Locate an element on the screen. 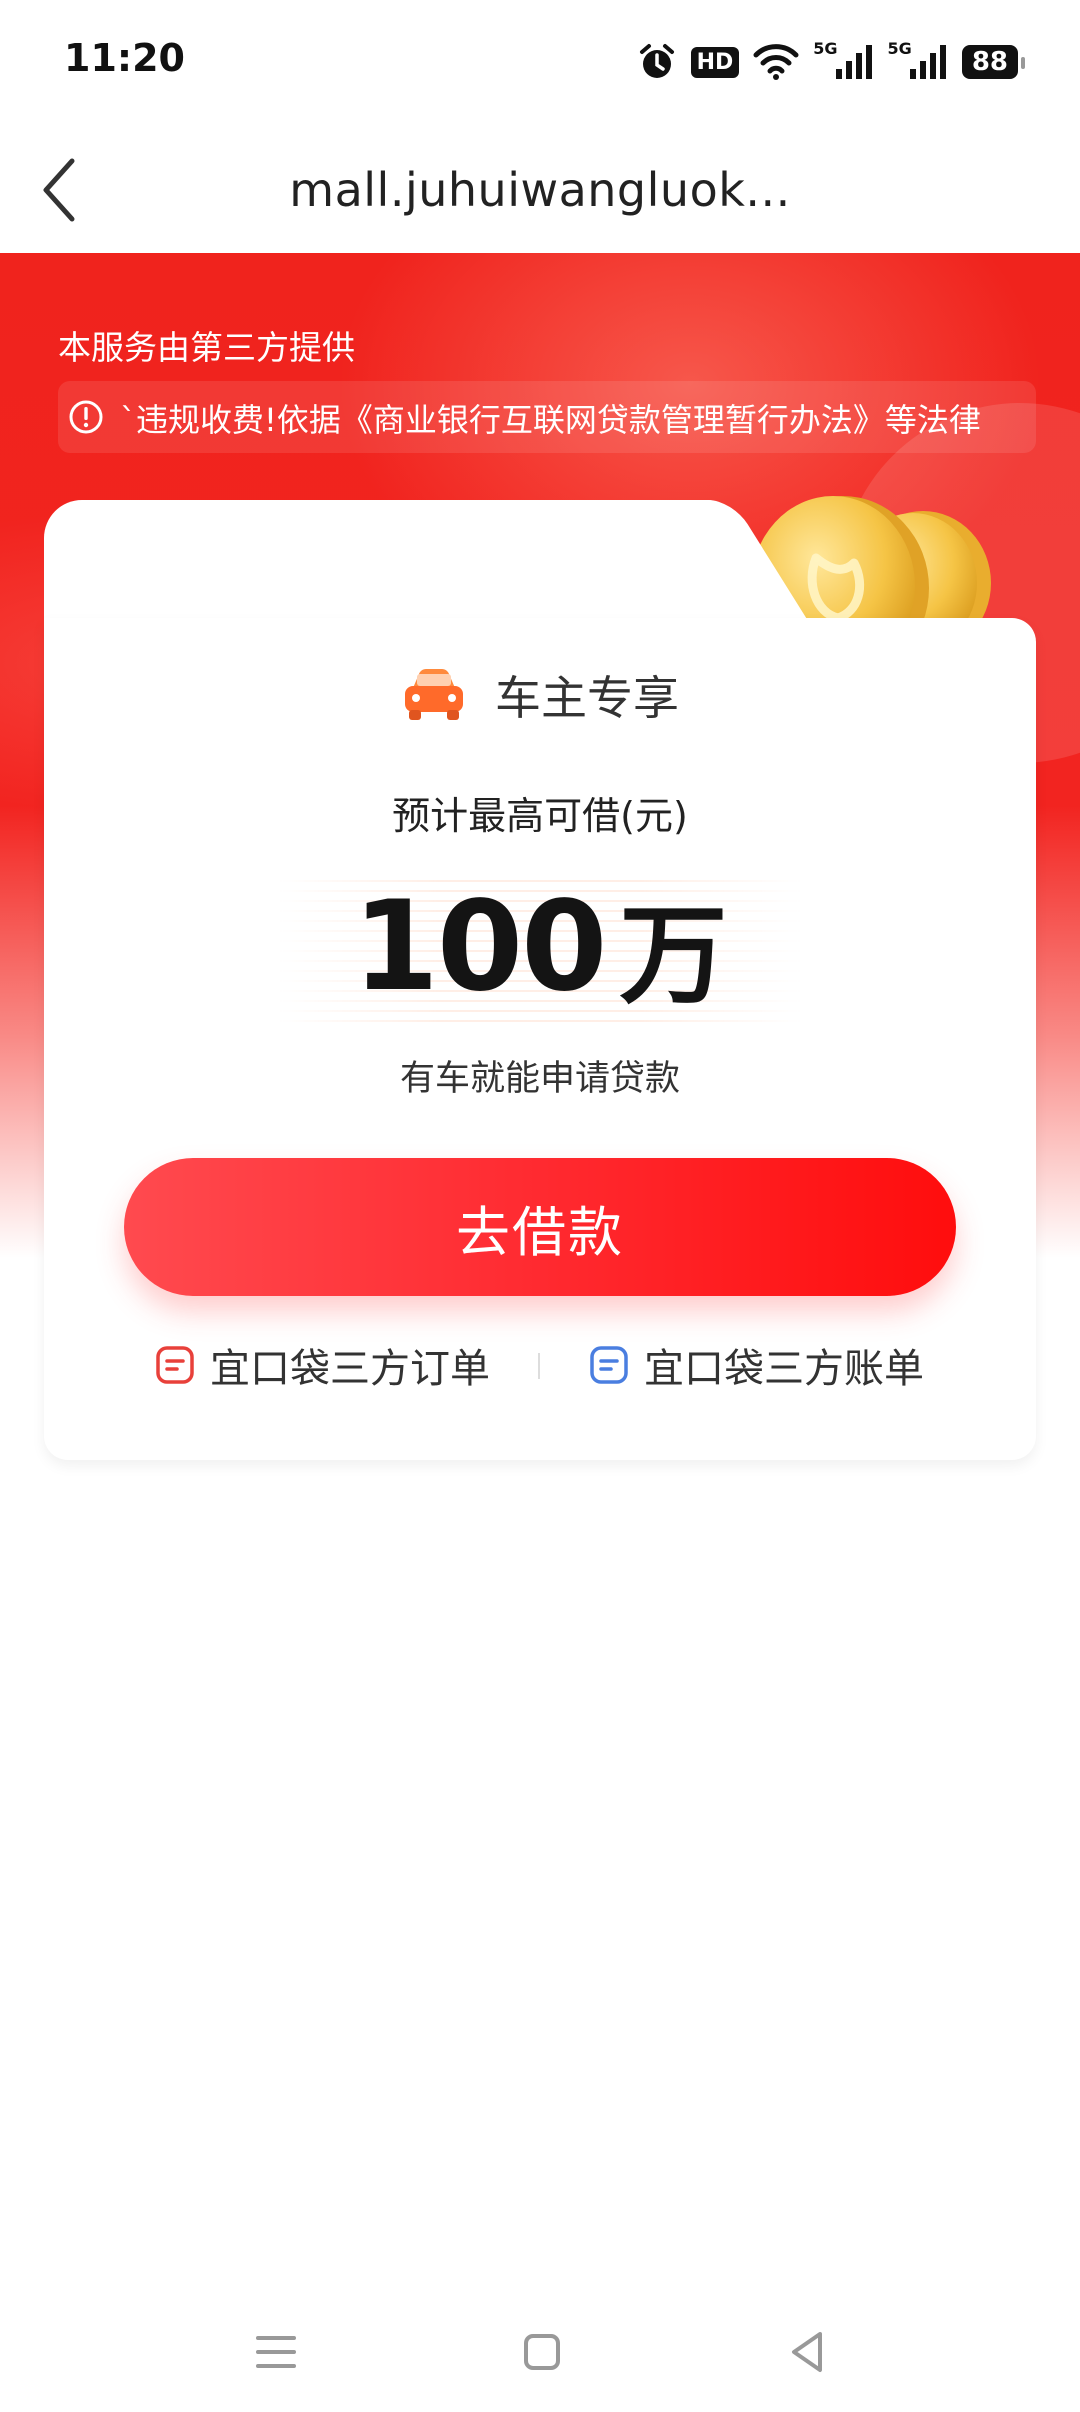 The width and height of the screenshot is (1080, 2412). status-icons: HD 5G 5G 88 is located at coordinates (831, 62).